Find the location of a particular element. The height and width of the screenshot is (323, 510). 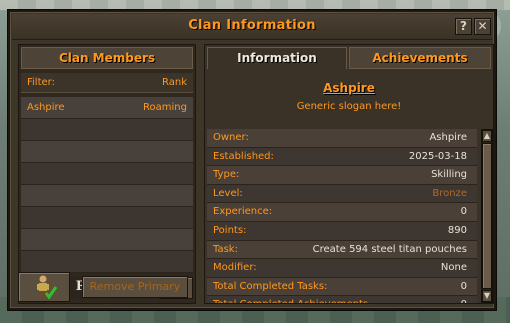

close-button: ✕ is located at coordinates (482, 26).